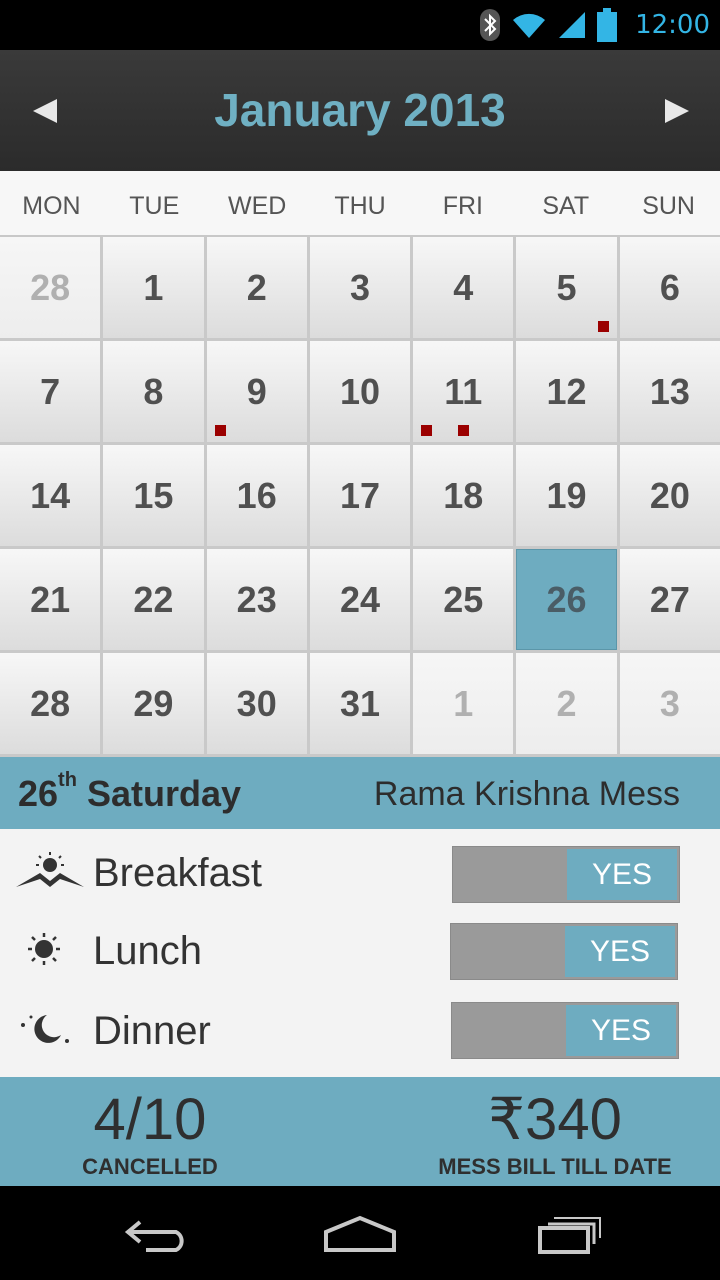 This screenshot has height=1280, width=720. What do you see at coordinates (463, 287) in the screenshot?
I see `calendar-day: 4` at bounding box center [463, 287].